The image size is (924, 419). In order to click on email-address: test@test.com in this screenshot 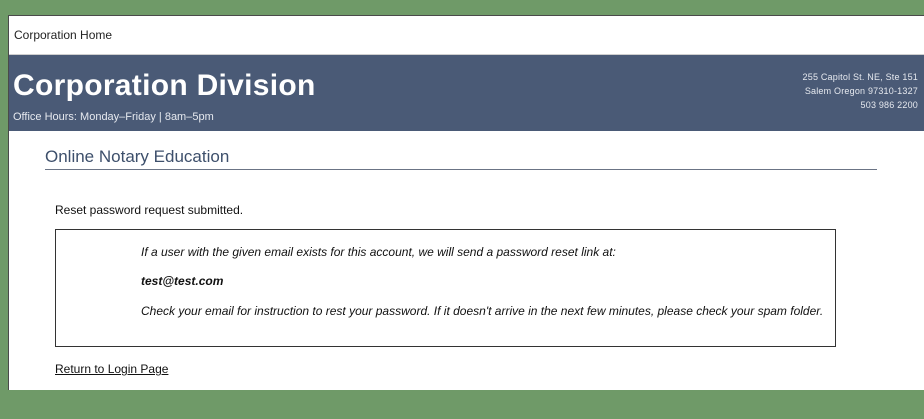, I will do `click(182, 281)`.